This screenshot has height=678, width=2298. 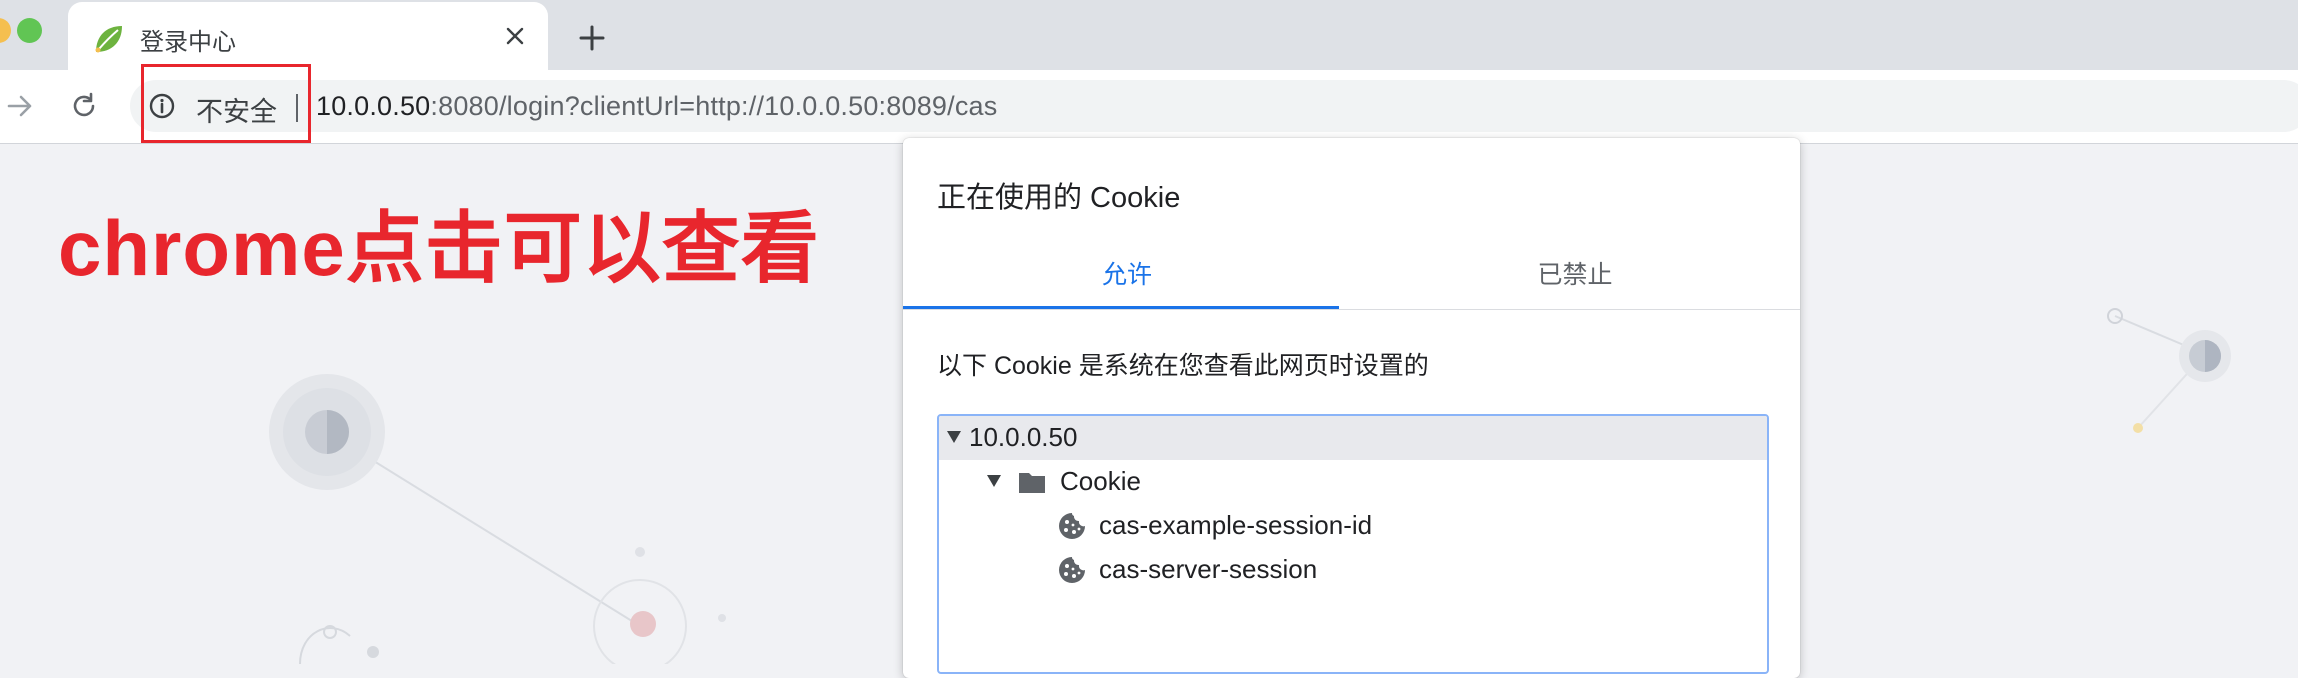 What do you see at coordinates (1183, 366) in the screenshot?
I see `dialog-description: 以下 Cookie 是系统在您查看此网页时设置的` at bounding box center [1183, 366].